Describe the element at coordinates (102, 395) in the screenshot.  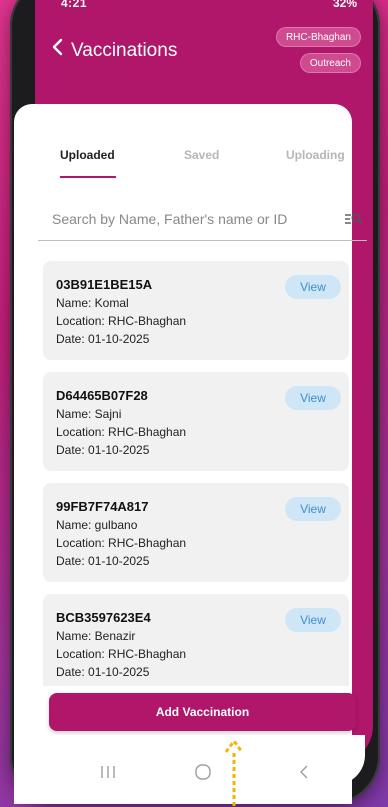
I see `record-id: D64465B07F28` at that location.